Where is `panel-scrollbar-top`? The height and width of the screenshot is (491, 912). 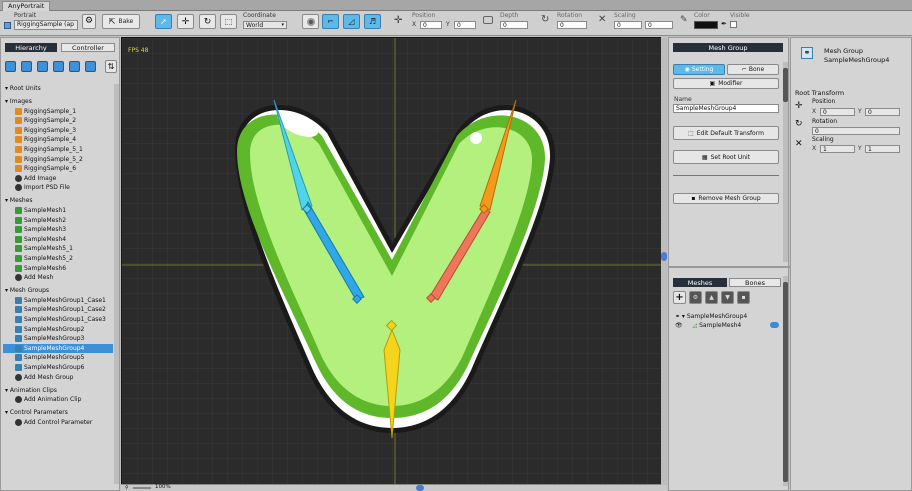
panel-scrollbar-top is located at coordinates (785, 162).